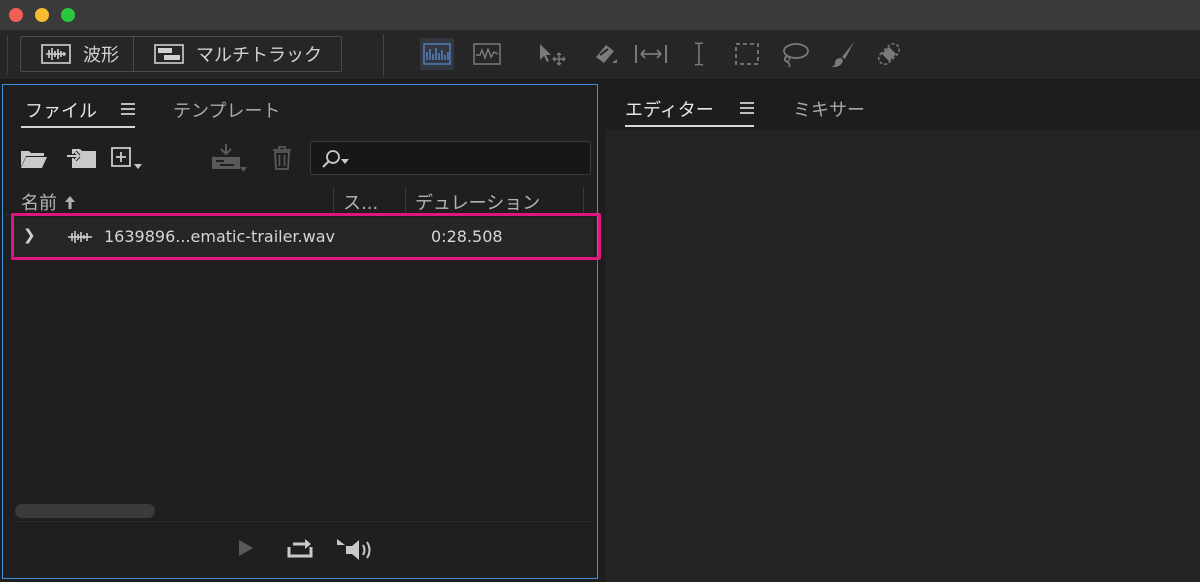 The image size is (1200, 582). What do you see at coordinates (101, 55) in the screenshot?
I see `waveform-mode-label: 波形` at bounding box center [101, 55].